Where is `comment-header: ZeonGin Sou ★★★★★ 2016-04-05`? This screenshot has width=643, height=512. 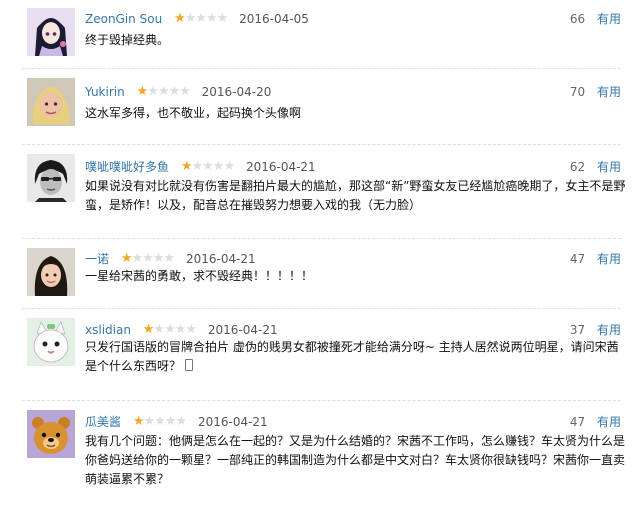
comment-header: ZeonGin Sou ★★★★★ 2016-04-05 is located at coordinates (197, 19).